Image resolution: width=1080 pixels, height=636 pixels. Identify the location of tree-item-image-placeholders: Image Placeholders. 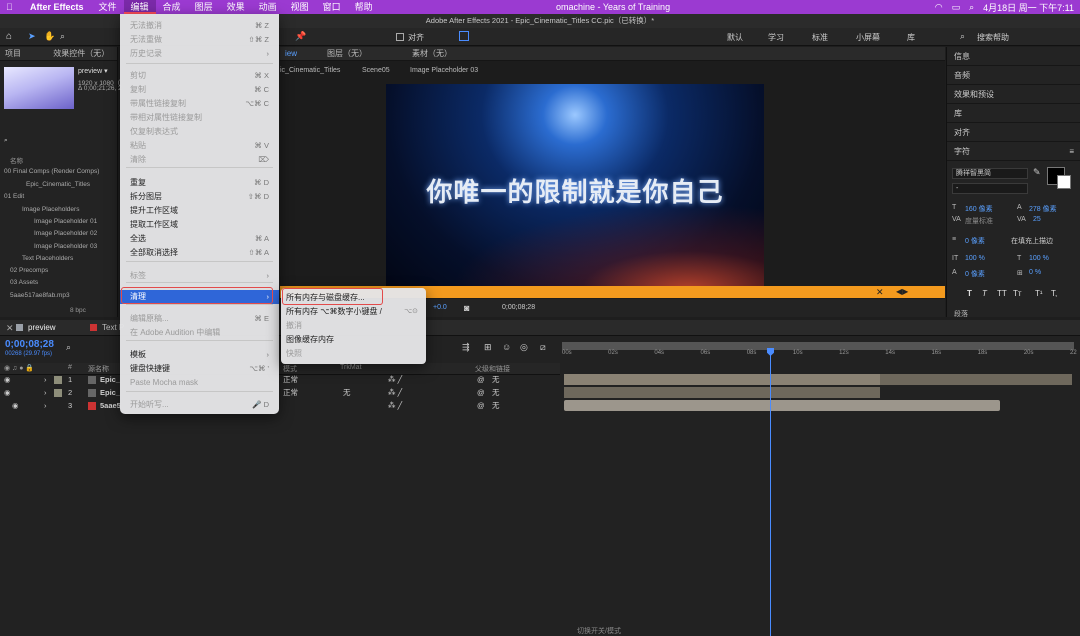
(50, 209).